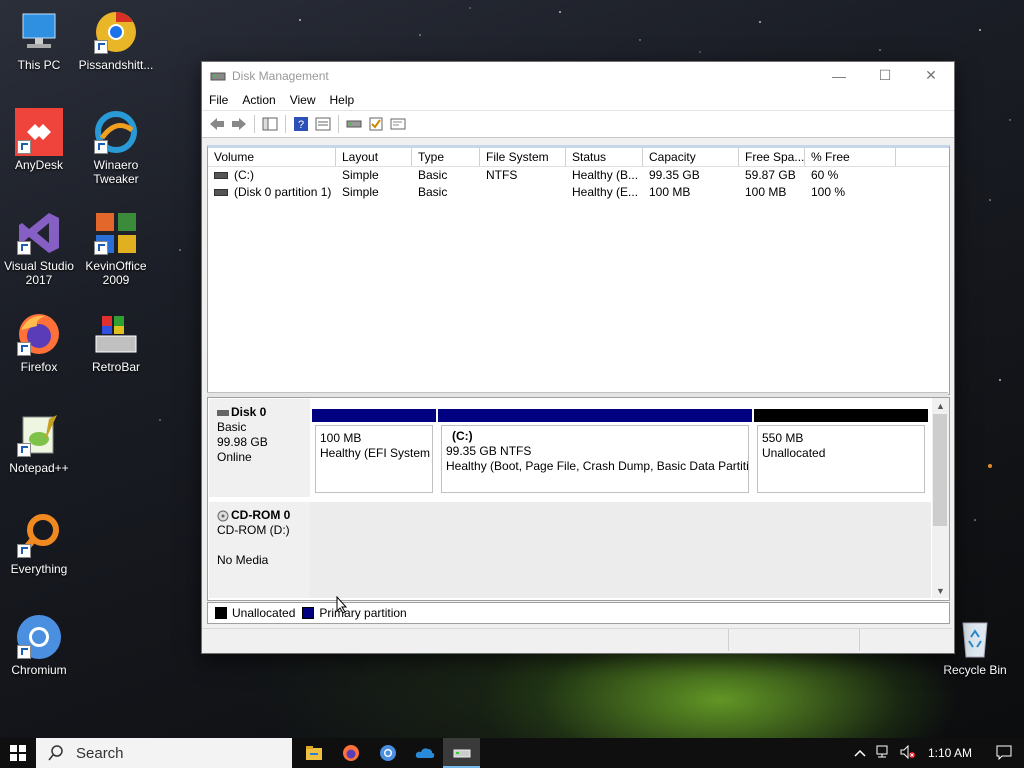  I want to click on recycle-bin-icon, so click(975, 640).